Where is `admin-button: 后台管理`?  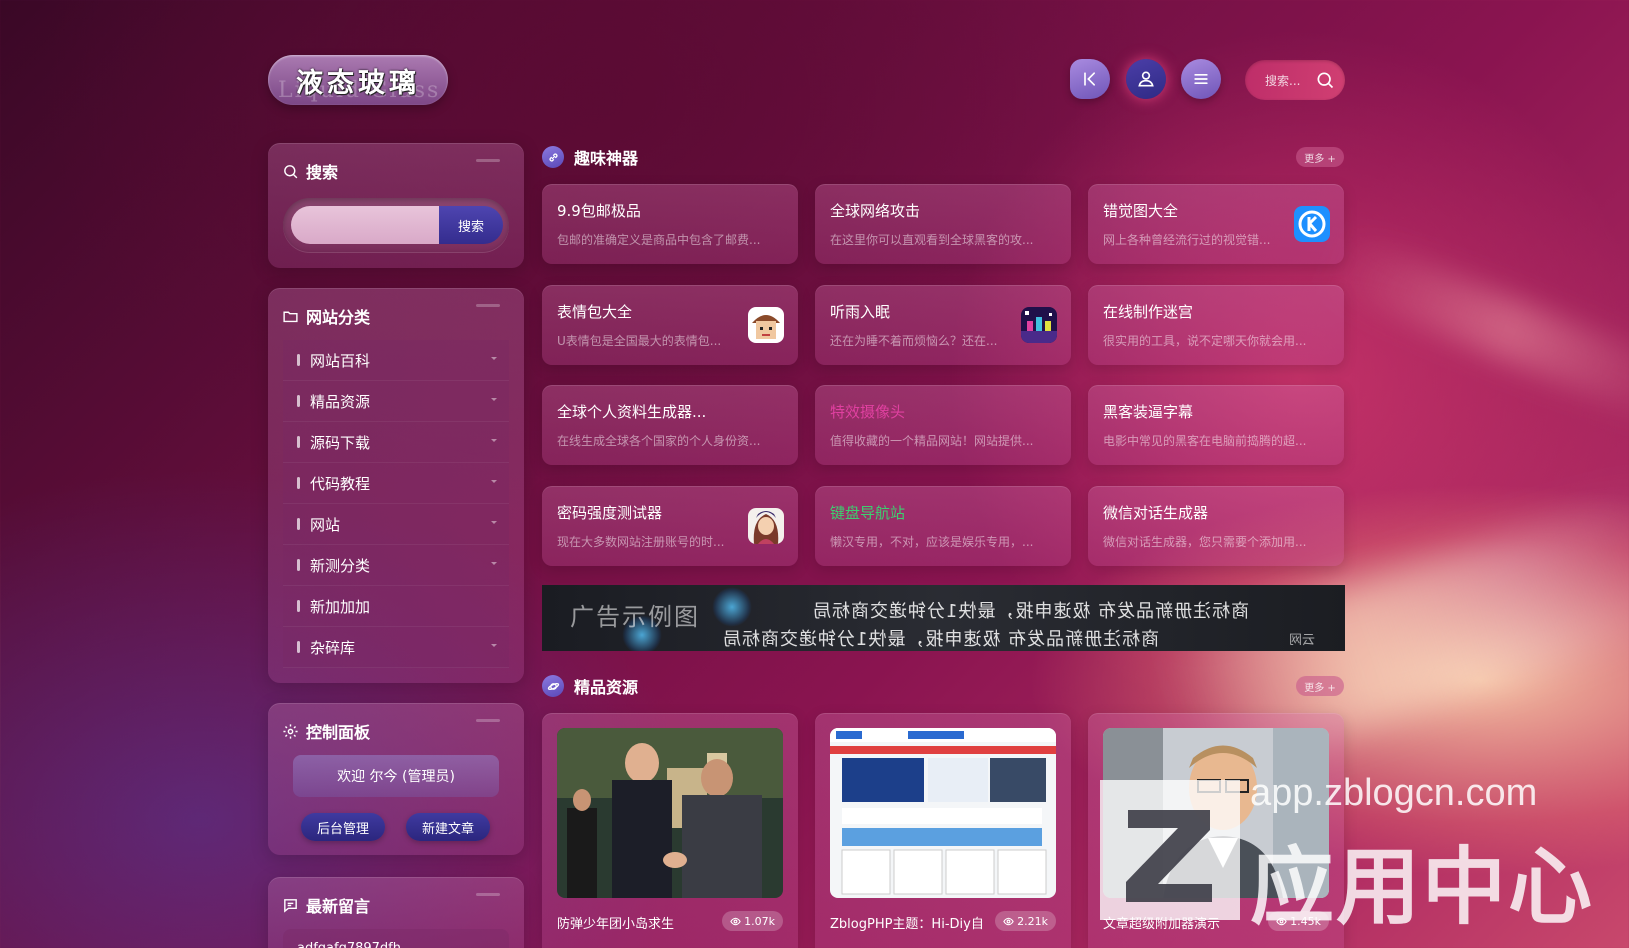
admin-button: 后台管理 is located at coordinates (343, 827).